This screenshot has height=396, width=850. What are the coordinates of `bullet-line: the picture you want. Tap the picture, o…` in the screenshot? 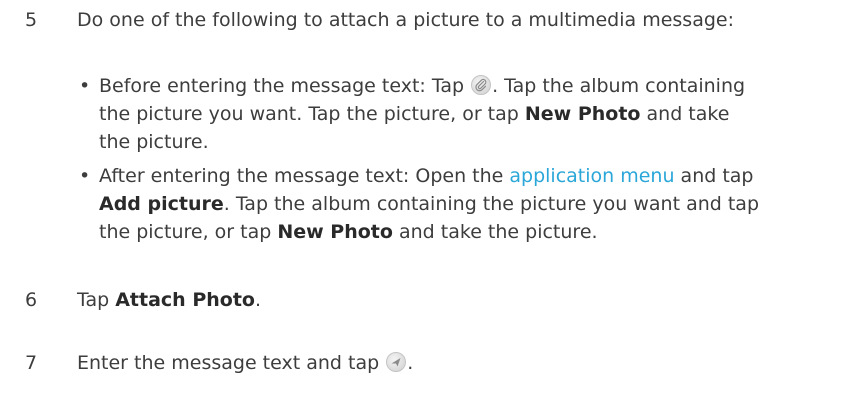 It's located at (471, 114).